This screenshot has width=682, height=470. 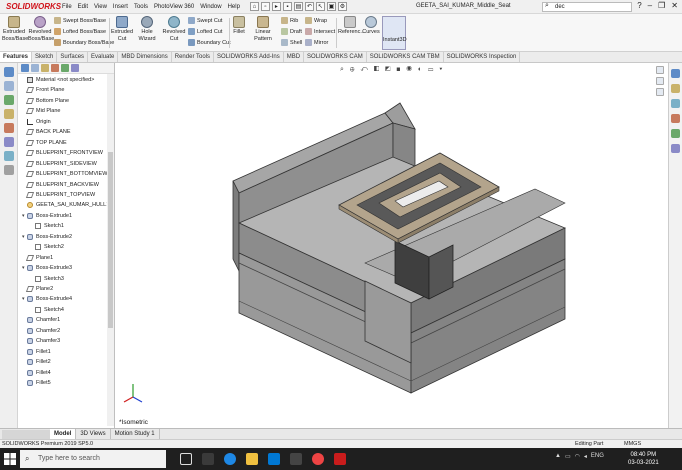 What do you see at coordinates (265, 6) in the screenshot?
I see `new-document-icon: ▫` at bounding box center [265, 6].